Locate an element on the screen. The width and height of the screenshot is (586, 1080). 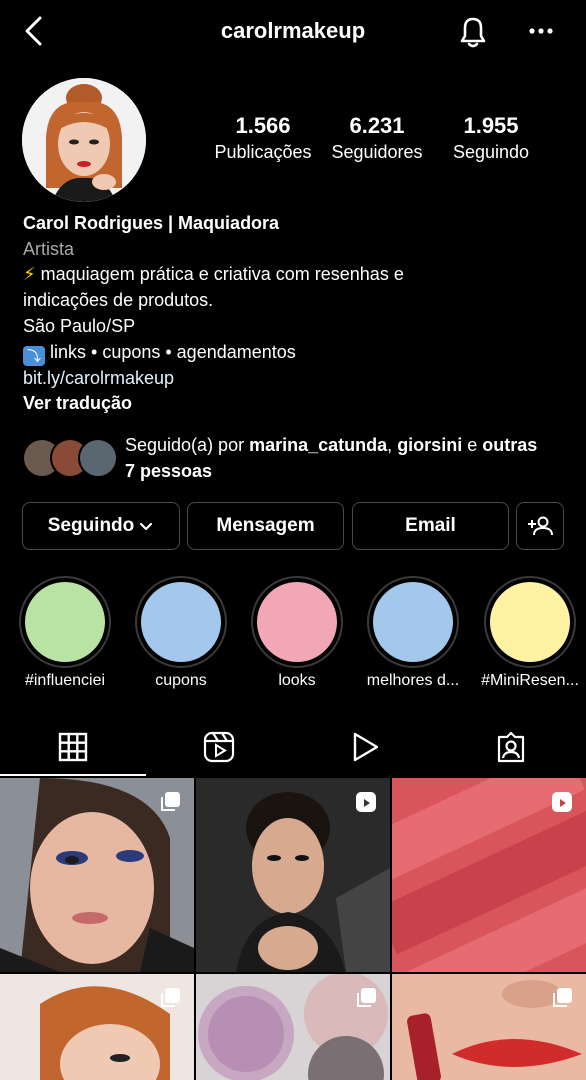
following-button: Seguindo is located at coordinates (101, 526).